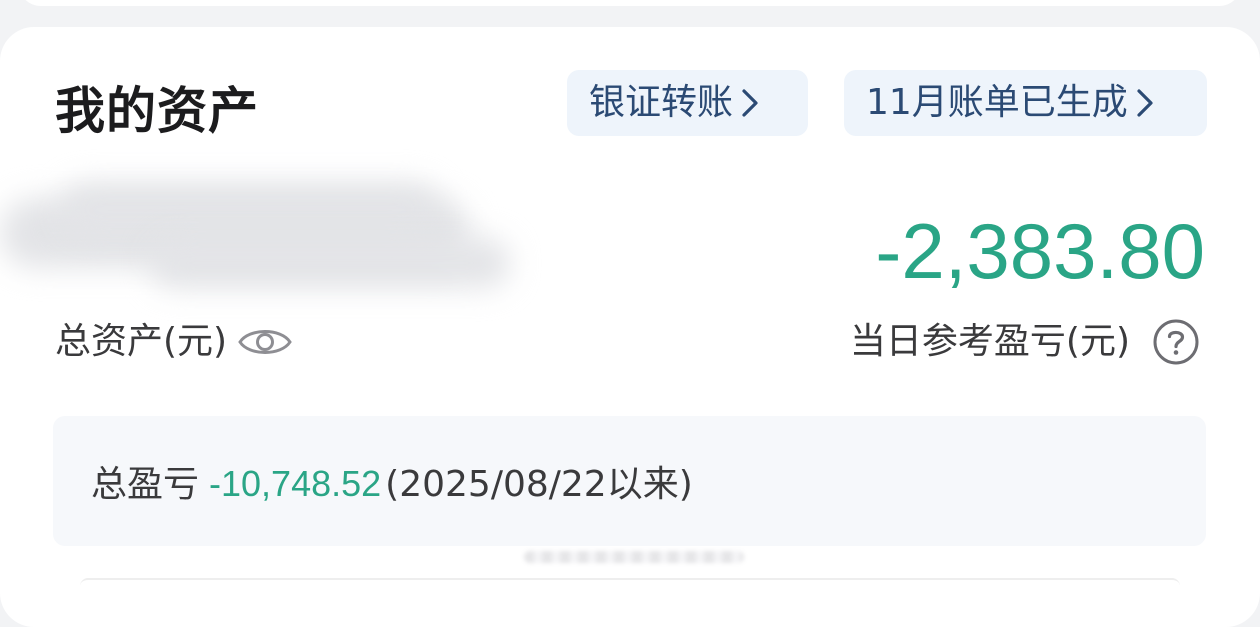 The image size is (1260, 627). Describe the element at coordinates (1040, 251) in the screenshot. I see `daily-pl-value: -2,383.80` at that location.